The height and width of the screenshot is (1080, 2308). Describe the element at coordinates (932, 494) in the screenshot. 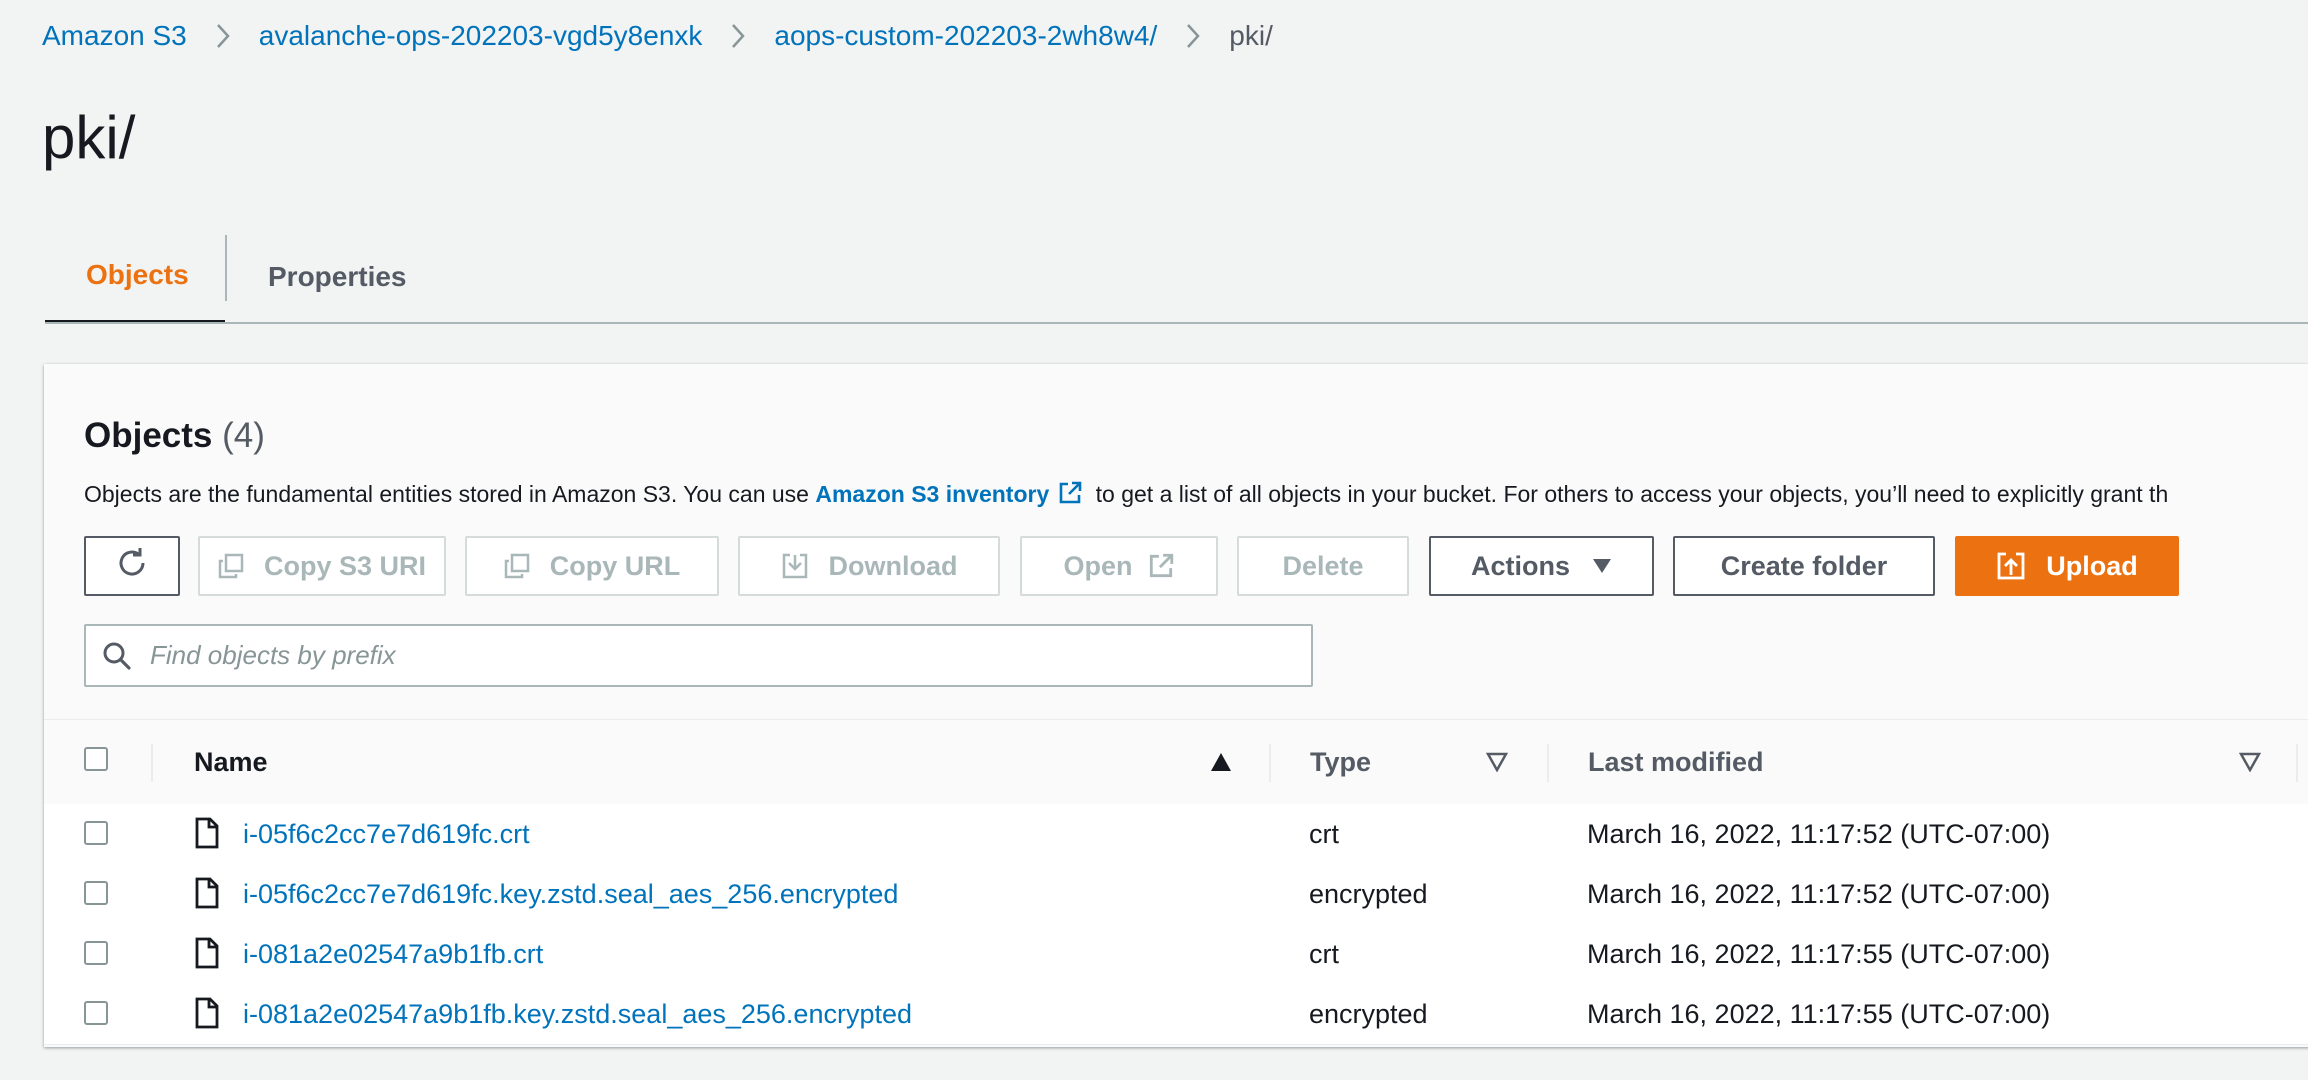

I see `amazon-s3-inventory-link: Amazon S3 inventory` at that location.